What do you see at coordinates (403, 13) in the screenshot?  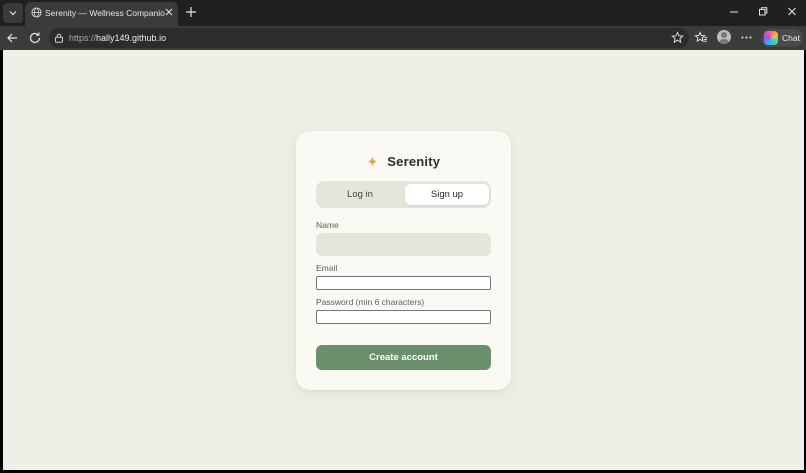 I see `tab-strip: Serenity — Wellness Companion` at bounding box center [403, 13].